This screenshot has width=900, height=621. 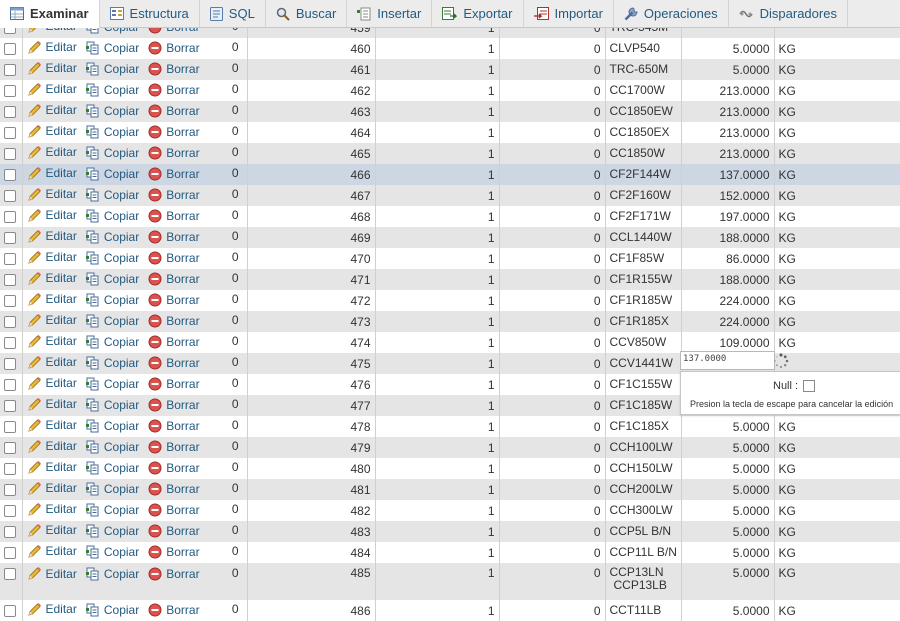 What do you see at coordinates (311, 132) in the screenshot?
I see `cell-id: 464` at bounding box center [311, 132].